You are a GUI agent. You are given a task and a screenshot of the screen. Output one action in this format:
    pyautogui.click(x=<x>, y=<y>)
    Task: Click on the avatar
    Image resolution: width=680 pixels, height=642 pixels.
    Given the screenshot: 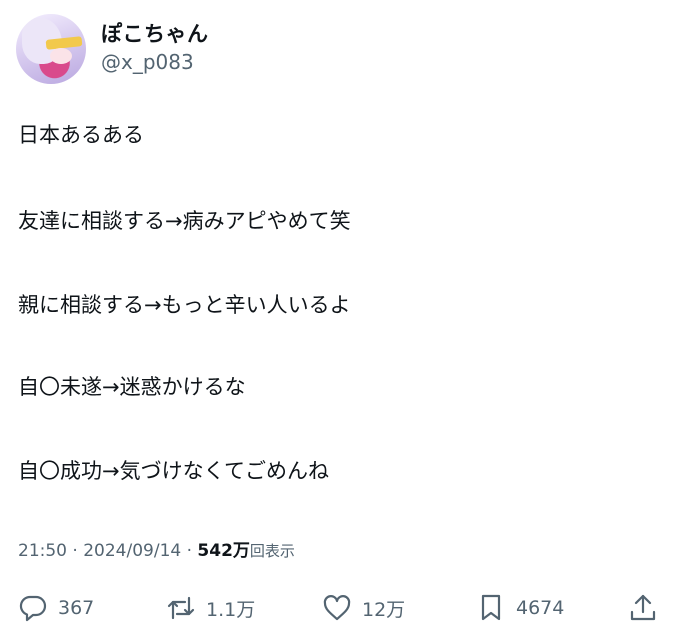 What is the action you would take?
    pyautogui.click(x=51, y=49)
    